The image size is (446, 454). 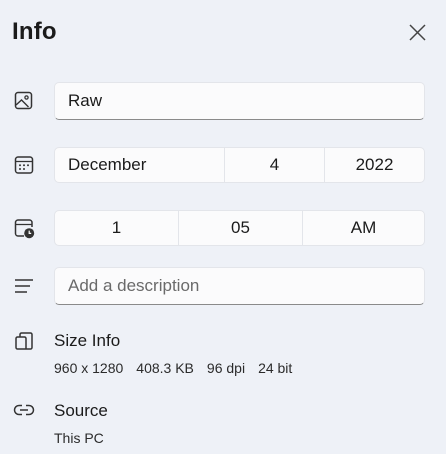 I want to click on description-input: Add a description, so click(x=239, y=286).